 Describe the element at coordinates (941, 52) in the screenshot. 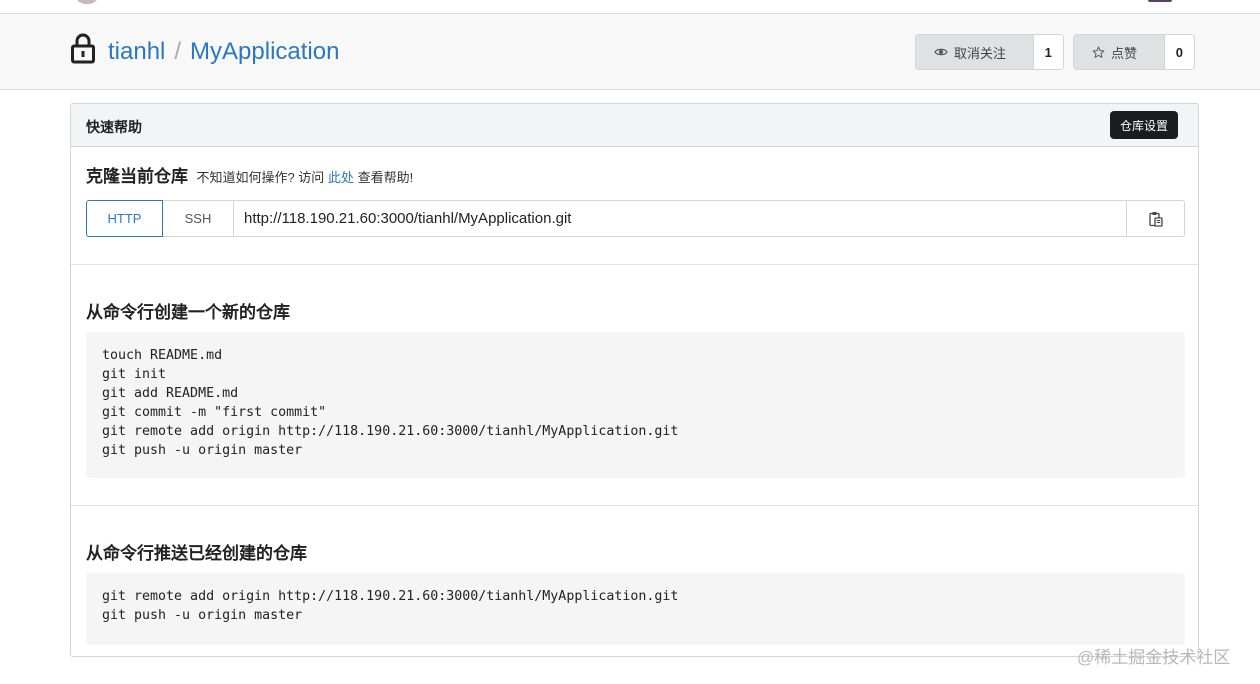

I see `eye-icon` at that location.